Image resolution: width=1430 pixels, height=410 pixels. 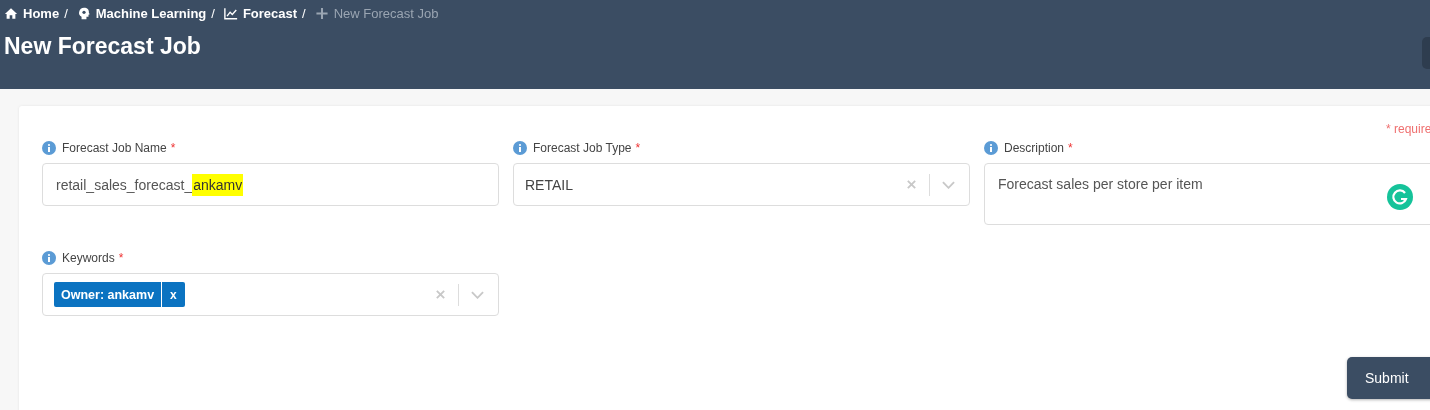 I want to click on type-dropdown: RETAIL, so click(x=741, y=184).